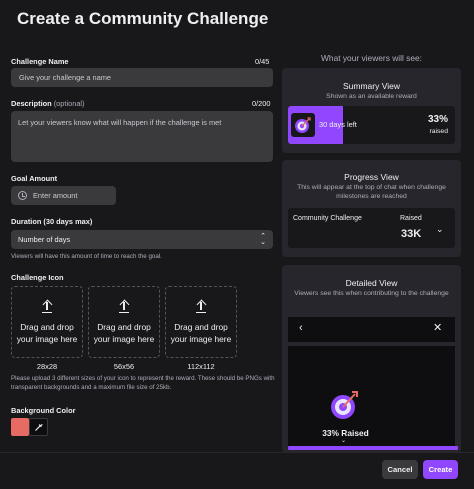  What do you see at coordinates (142, 239) in the screenshot?
I see `duration-select: Number of days ⌃ ⌄` at bounding box center [142, 239].